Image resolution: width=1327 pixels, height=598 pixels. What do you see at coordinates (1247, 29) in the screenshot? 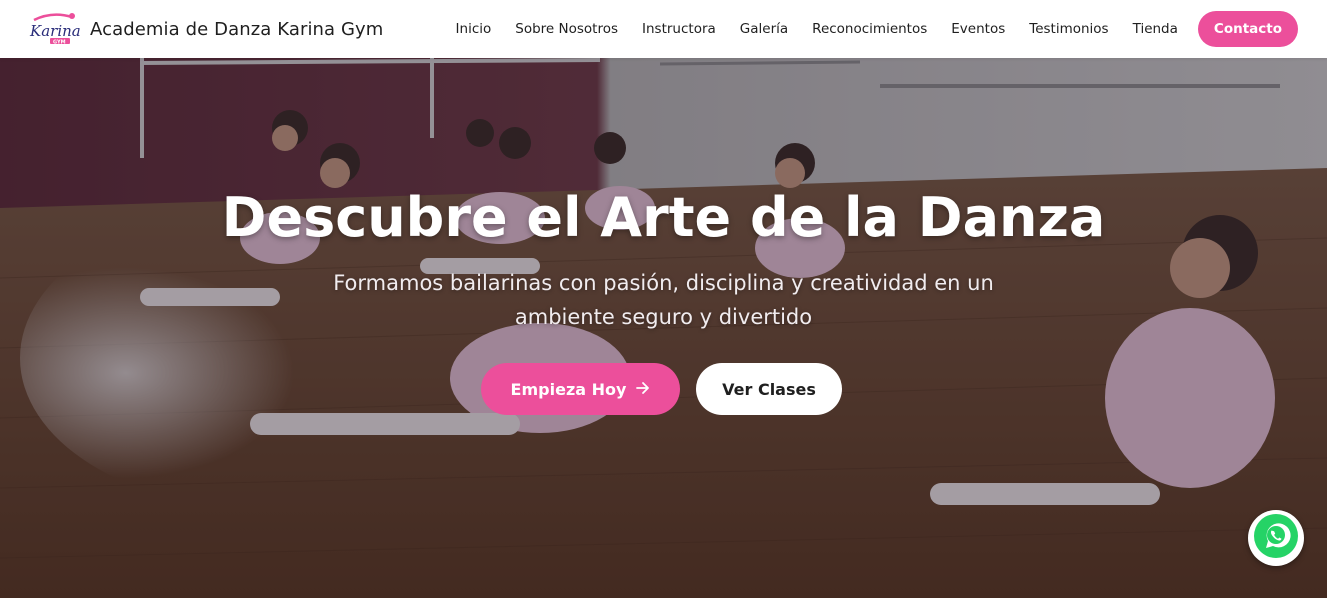
I see `contact-button: Contacto` at bounding box center [1247, 29].